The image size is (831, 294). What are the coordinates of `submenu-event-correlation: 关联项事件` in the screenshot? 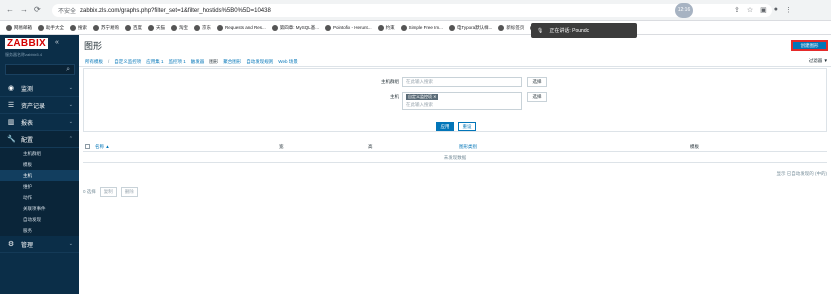 It's located at (39, 208).